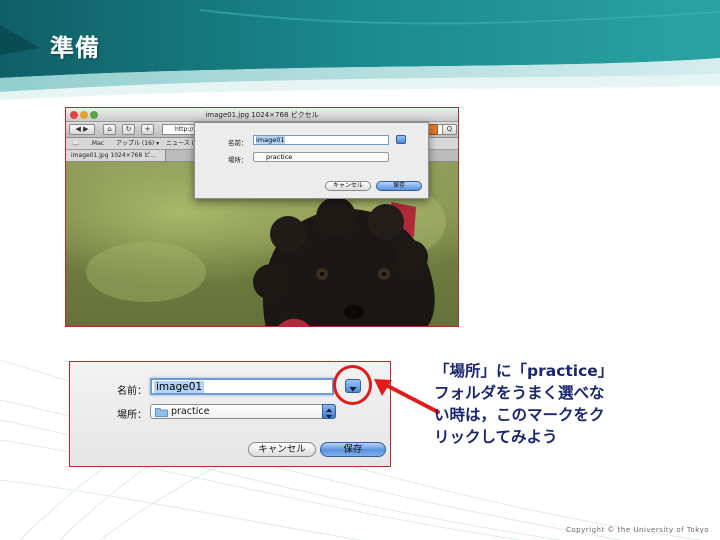 The image size is (720, 540). Describe the element at coordinates (524, 371) in the screenshot. I see `instruction-line-1: 「場所」に「practice」` at that location.